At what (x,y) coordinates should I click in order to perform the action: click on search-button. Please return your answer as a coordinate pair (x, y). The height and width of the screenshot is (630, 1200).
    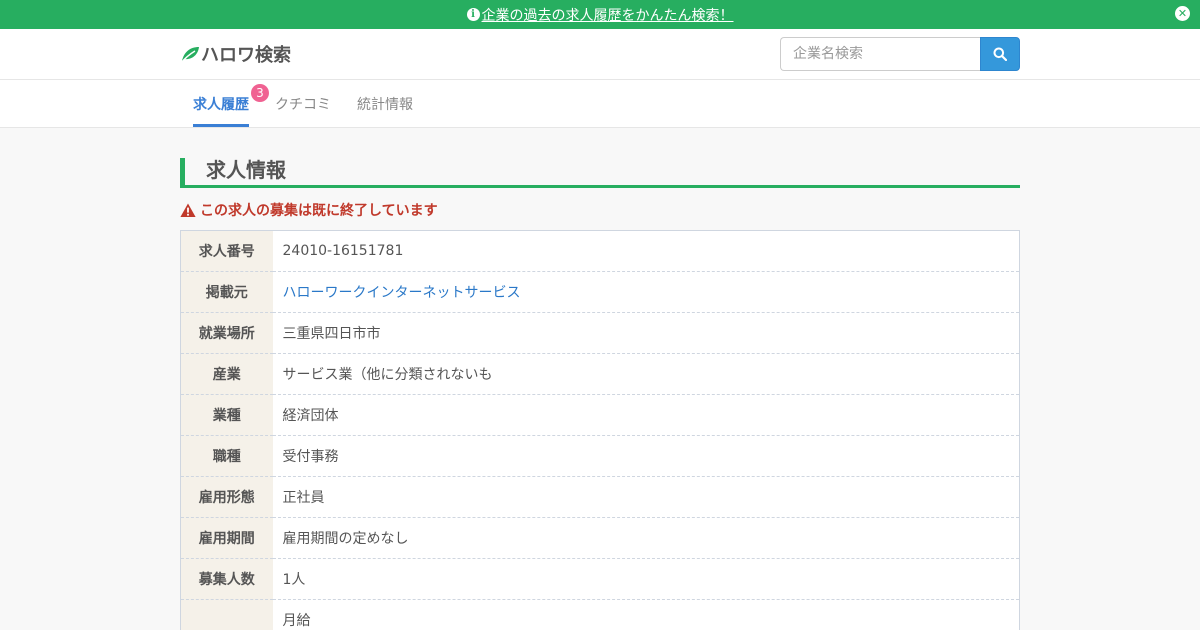
    Looking at the image, I should click on (1000, 54).